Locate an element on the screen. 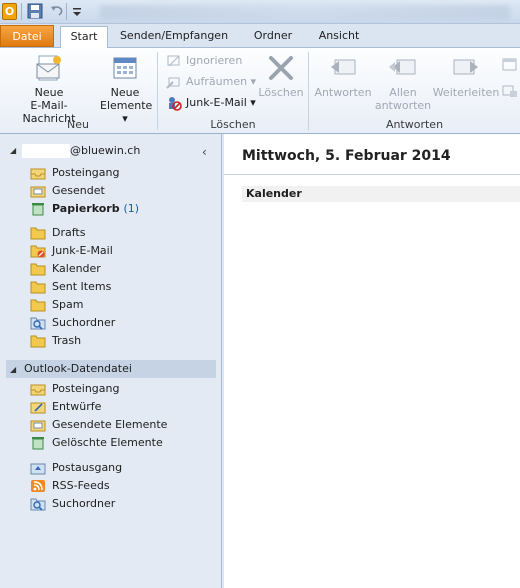  cleanup-label: Aufräumen ▾ is located at coordinates (221, 81).